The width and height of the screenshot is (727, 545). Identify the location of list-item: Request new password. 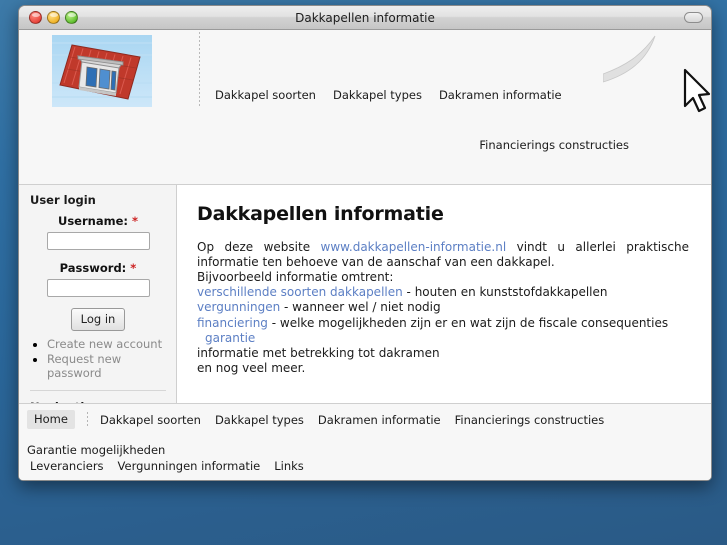
(106, 366).